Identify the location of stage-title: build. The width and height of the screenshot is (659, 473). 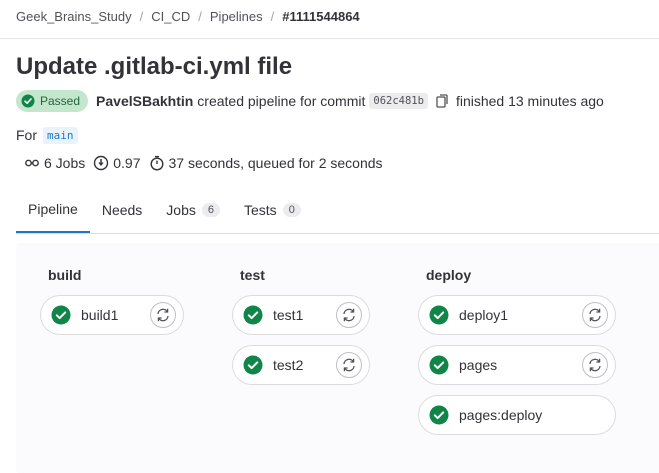
(65, 275).